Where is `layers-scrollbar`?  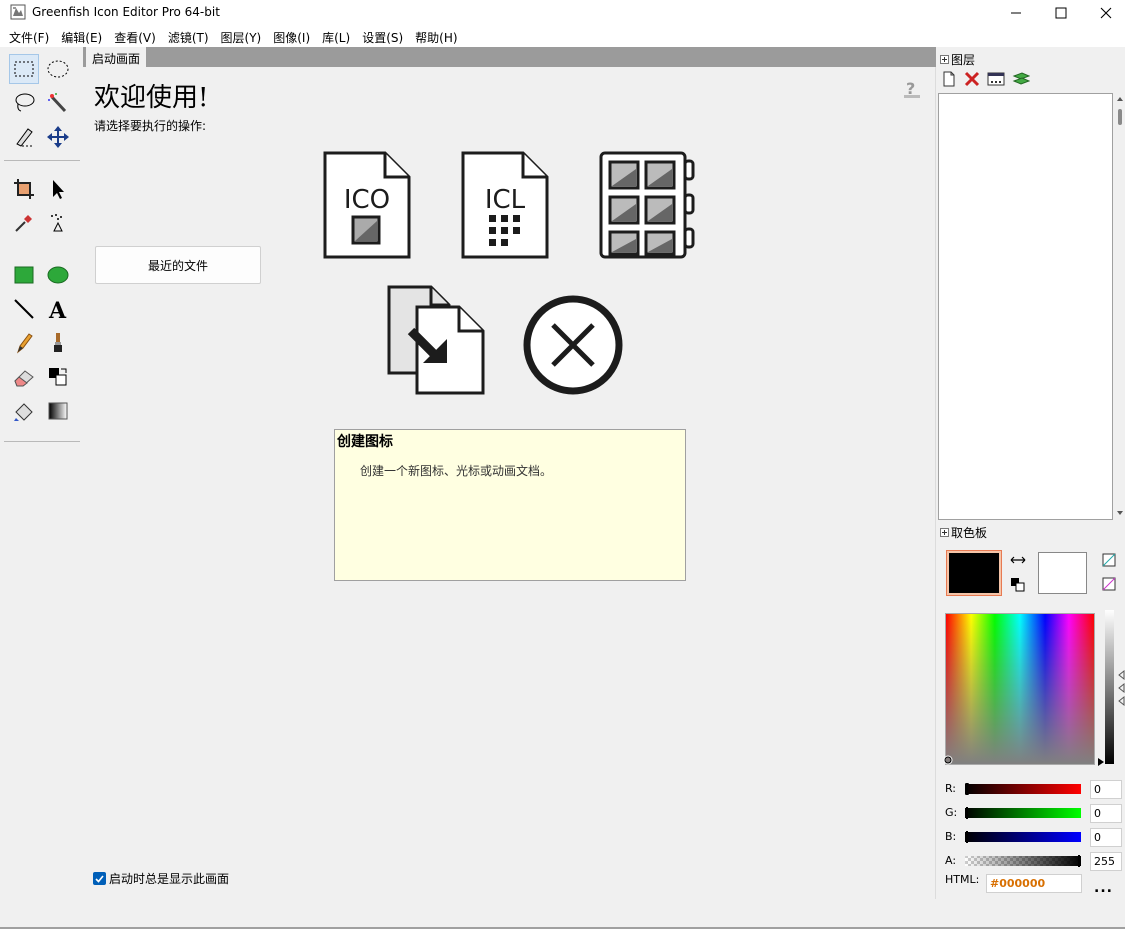
layers-scrollbar is located at coordinates (1119, 306).